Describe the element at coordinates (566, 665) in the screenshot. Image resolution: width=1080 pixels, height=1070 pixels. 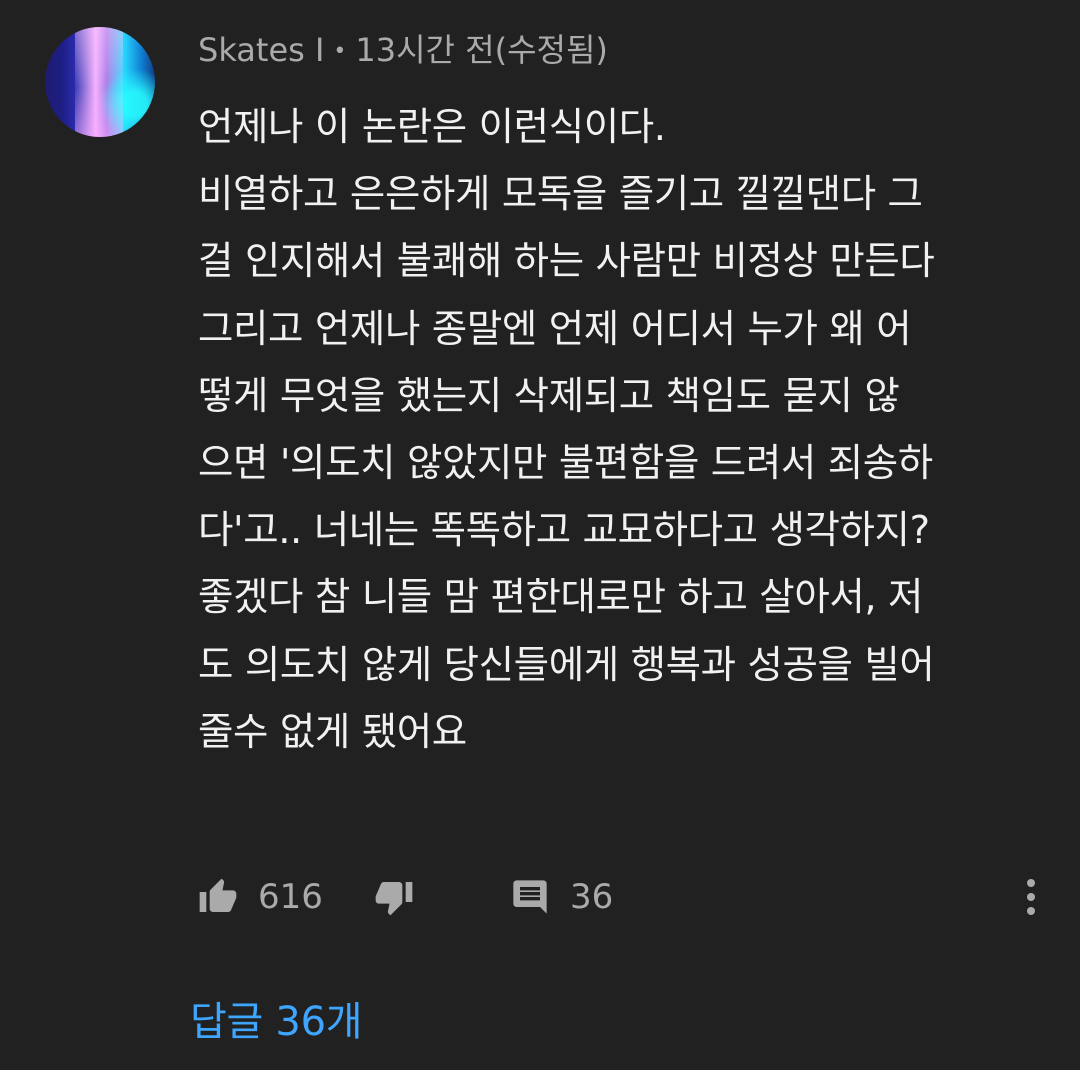
I see `comment-line: 도 의도치 않게 당신들에게 행복과 성공을 빌어` at that location.